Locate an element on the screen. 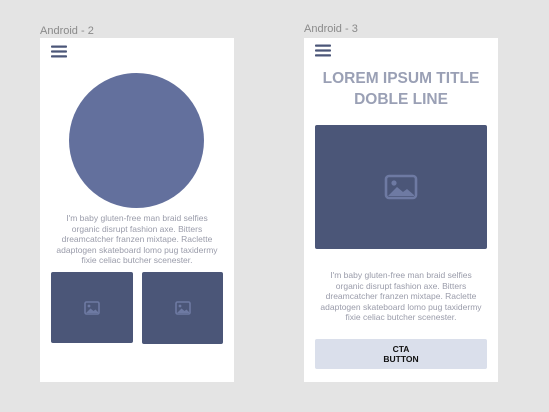 This screenshot has width=549, height=412. frame-label-android-3: Android - 3 is located at coordinates (331, 29).